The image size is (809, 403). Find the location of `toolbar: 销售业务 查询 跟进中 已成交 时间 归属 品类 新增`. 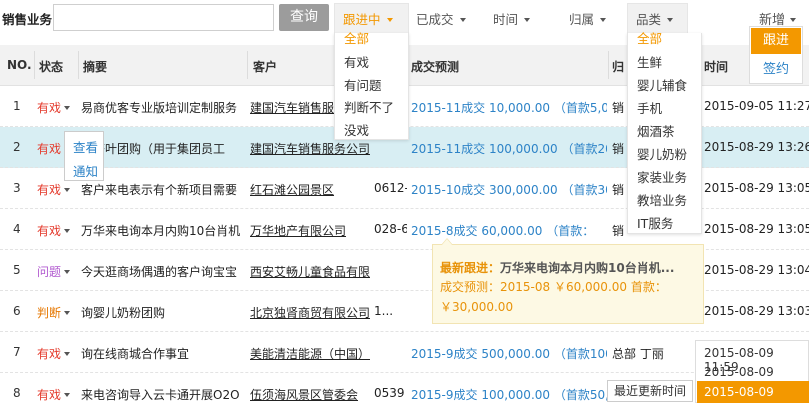

toolbar: 销售业务 查询 跟进中 已成交 时间 归属 品类 新增 is located at coordinates (404, 18).